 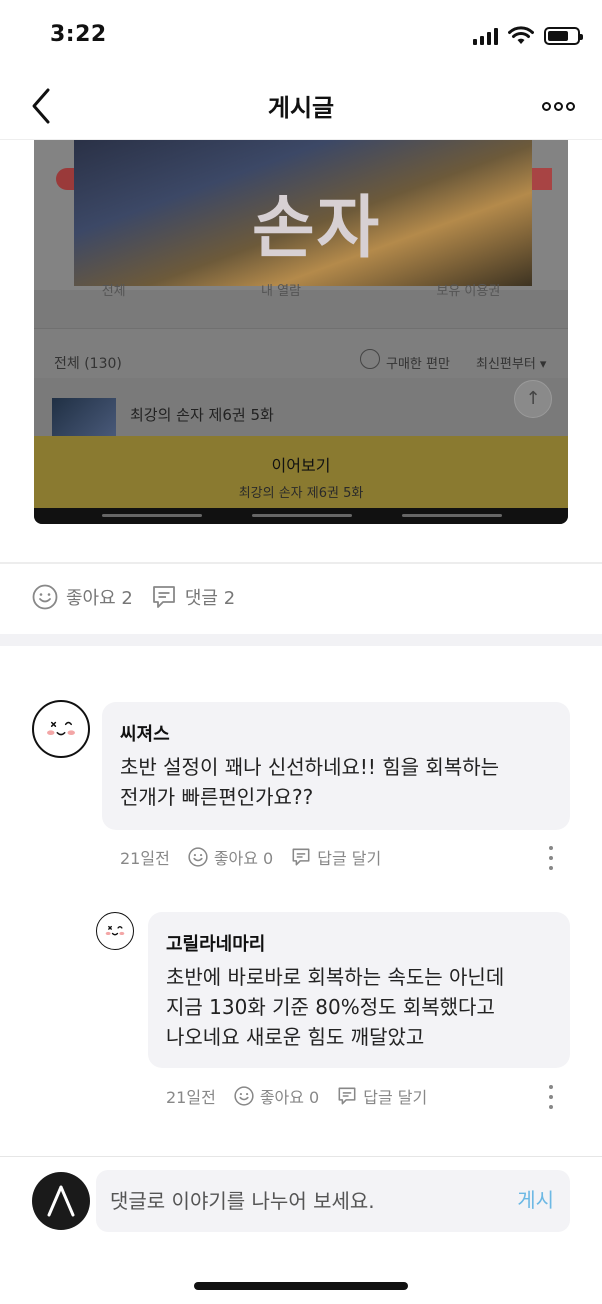 I want to click on image-tab: 내 열람, so click(x=280, y=291).